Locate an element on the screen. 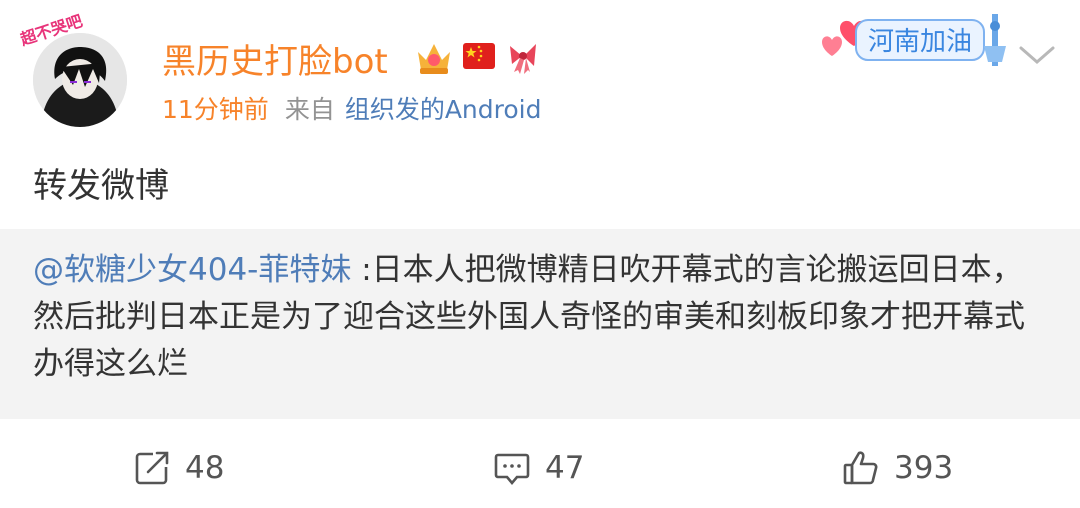  henan-decoration: 河南加油 is located at coordinates (914, 40).